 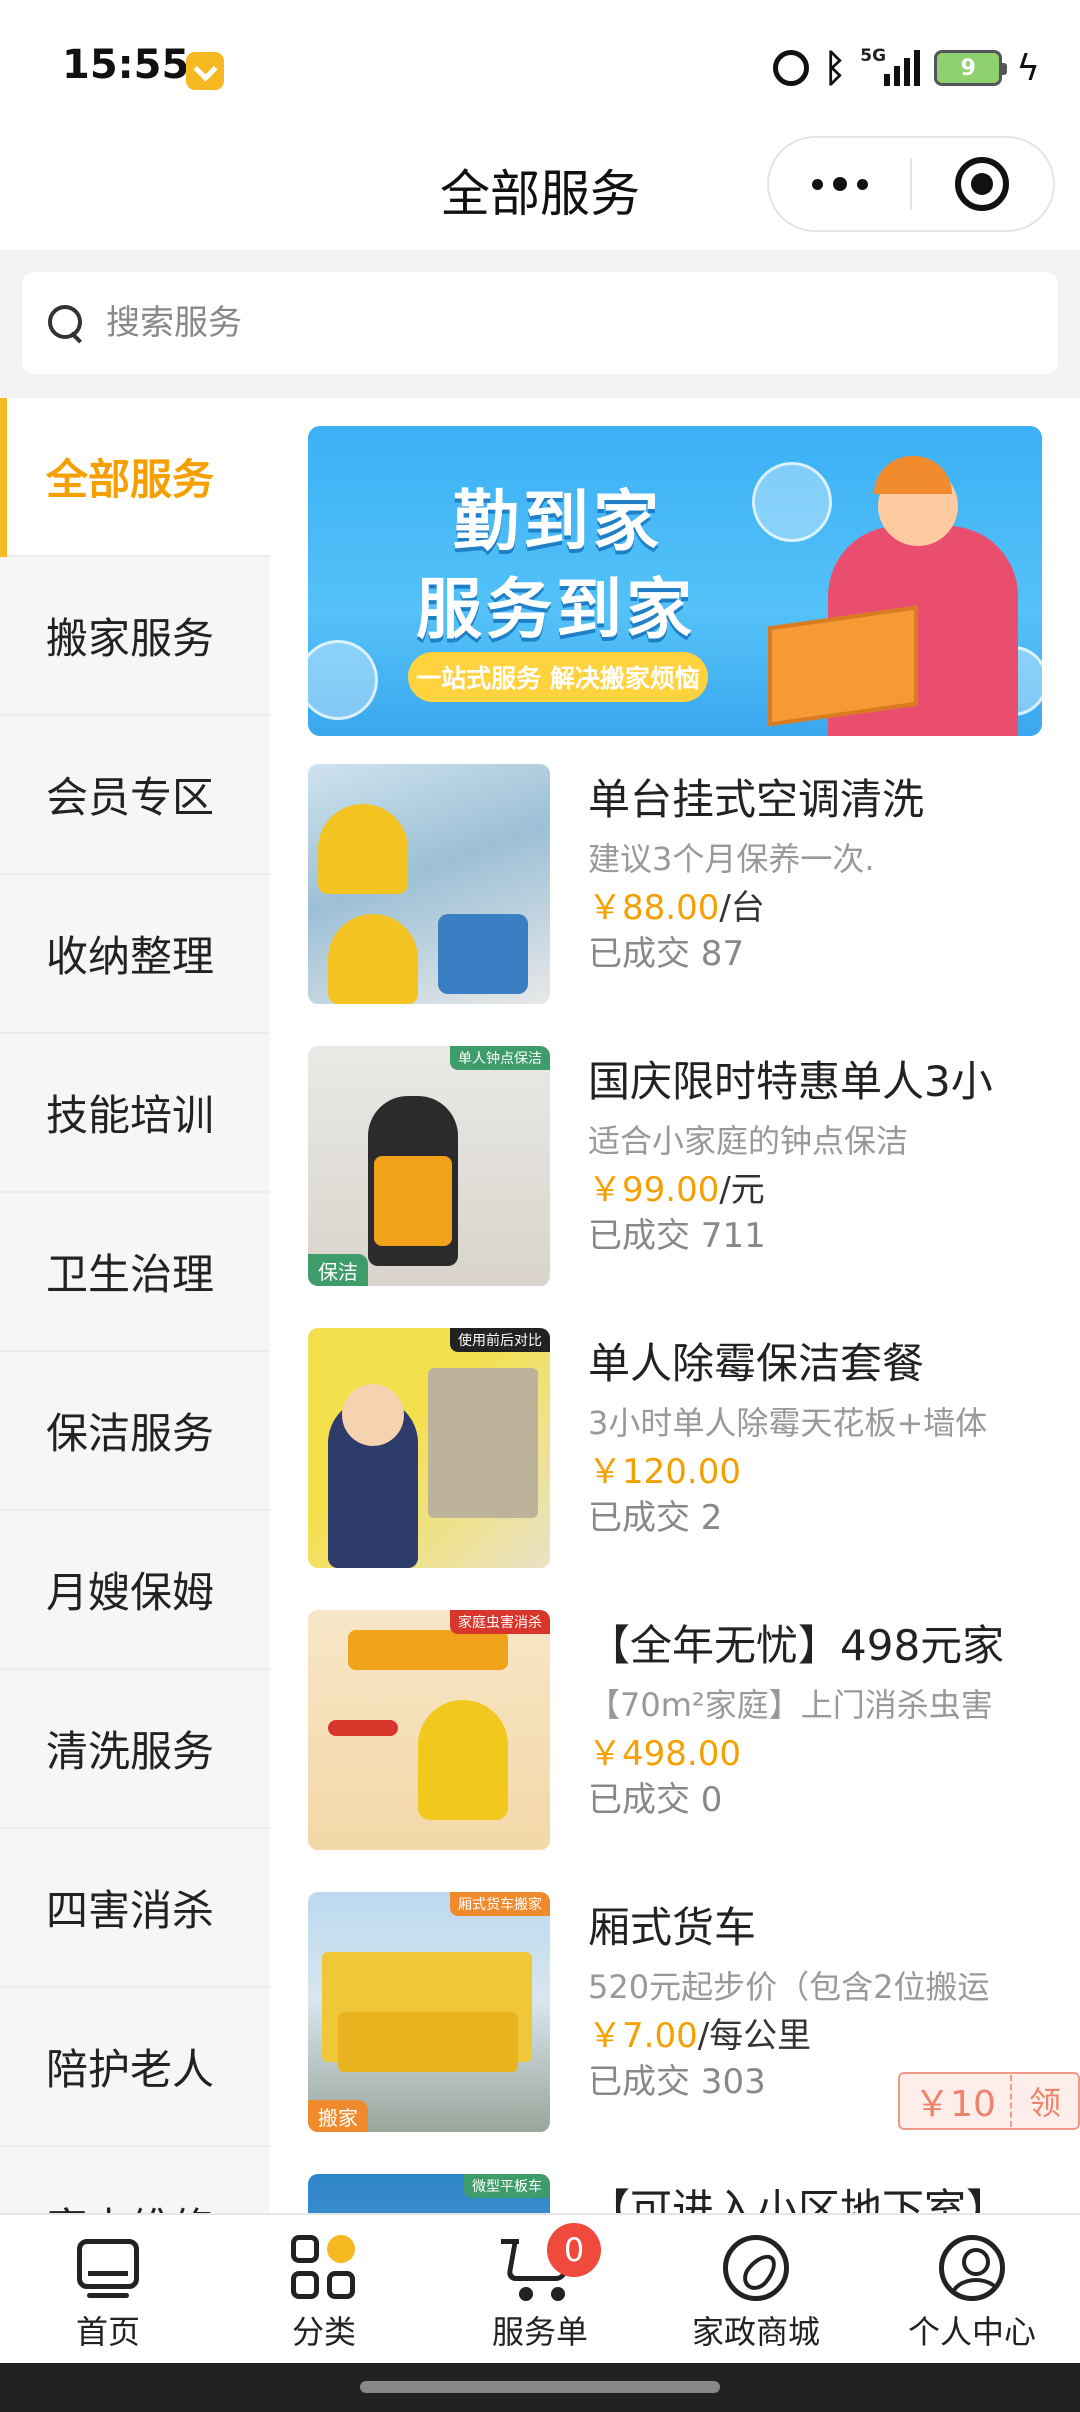 I want to click on service-subtitle: 【70m²家庭】上门消杀虫害, so click(x=790, y=1705).